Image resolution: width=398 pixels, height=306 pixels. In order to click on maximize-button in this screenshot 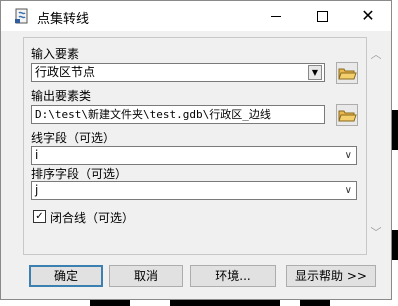, I will do `click(322, 16)`.